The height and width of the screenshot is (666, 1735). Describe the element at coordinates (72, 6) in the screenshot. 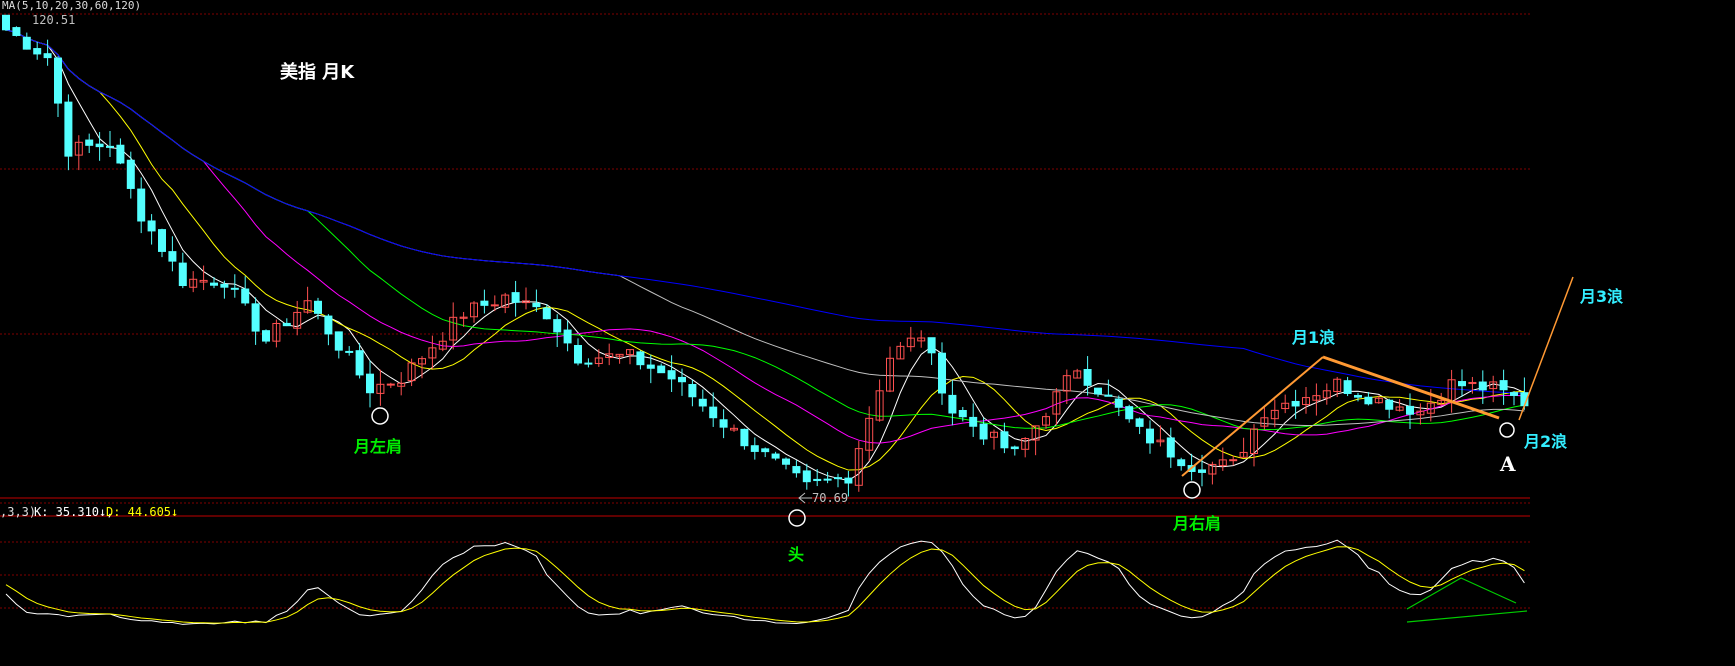

I see `ma-legend: MA(5,10,20,30,60,120)` at that location.